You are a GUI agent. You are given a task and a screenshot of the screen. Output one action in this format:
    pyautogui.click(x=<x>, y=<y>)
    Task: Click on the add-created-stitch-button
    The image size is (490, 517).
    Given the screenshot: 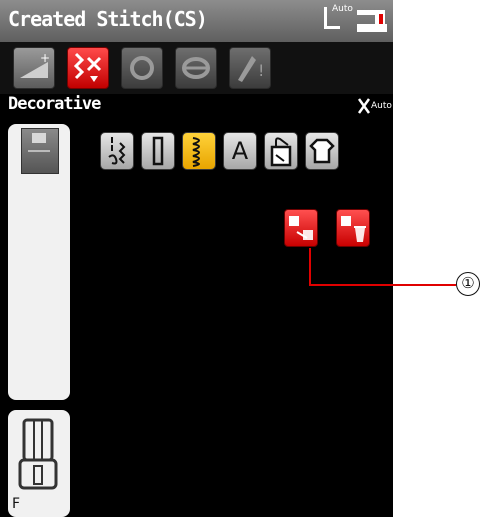 What is the action you would take?
    pyautogui.click(x=301, y=228)
    